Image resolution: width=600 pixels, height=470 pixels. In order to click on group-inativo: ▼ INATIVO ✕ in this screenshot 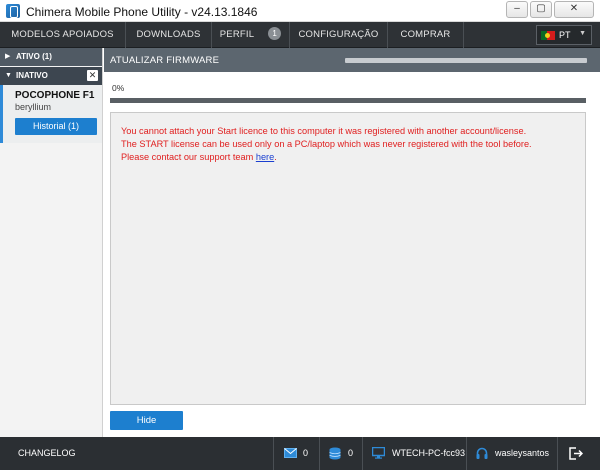, I will do `click(51, 76)`.